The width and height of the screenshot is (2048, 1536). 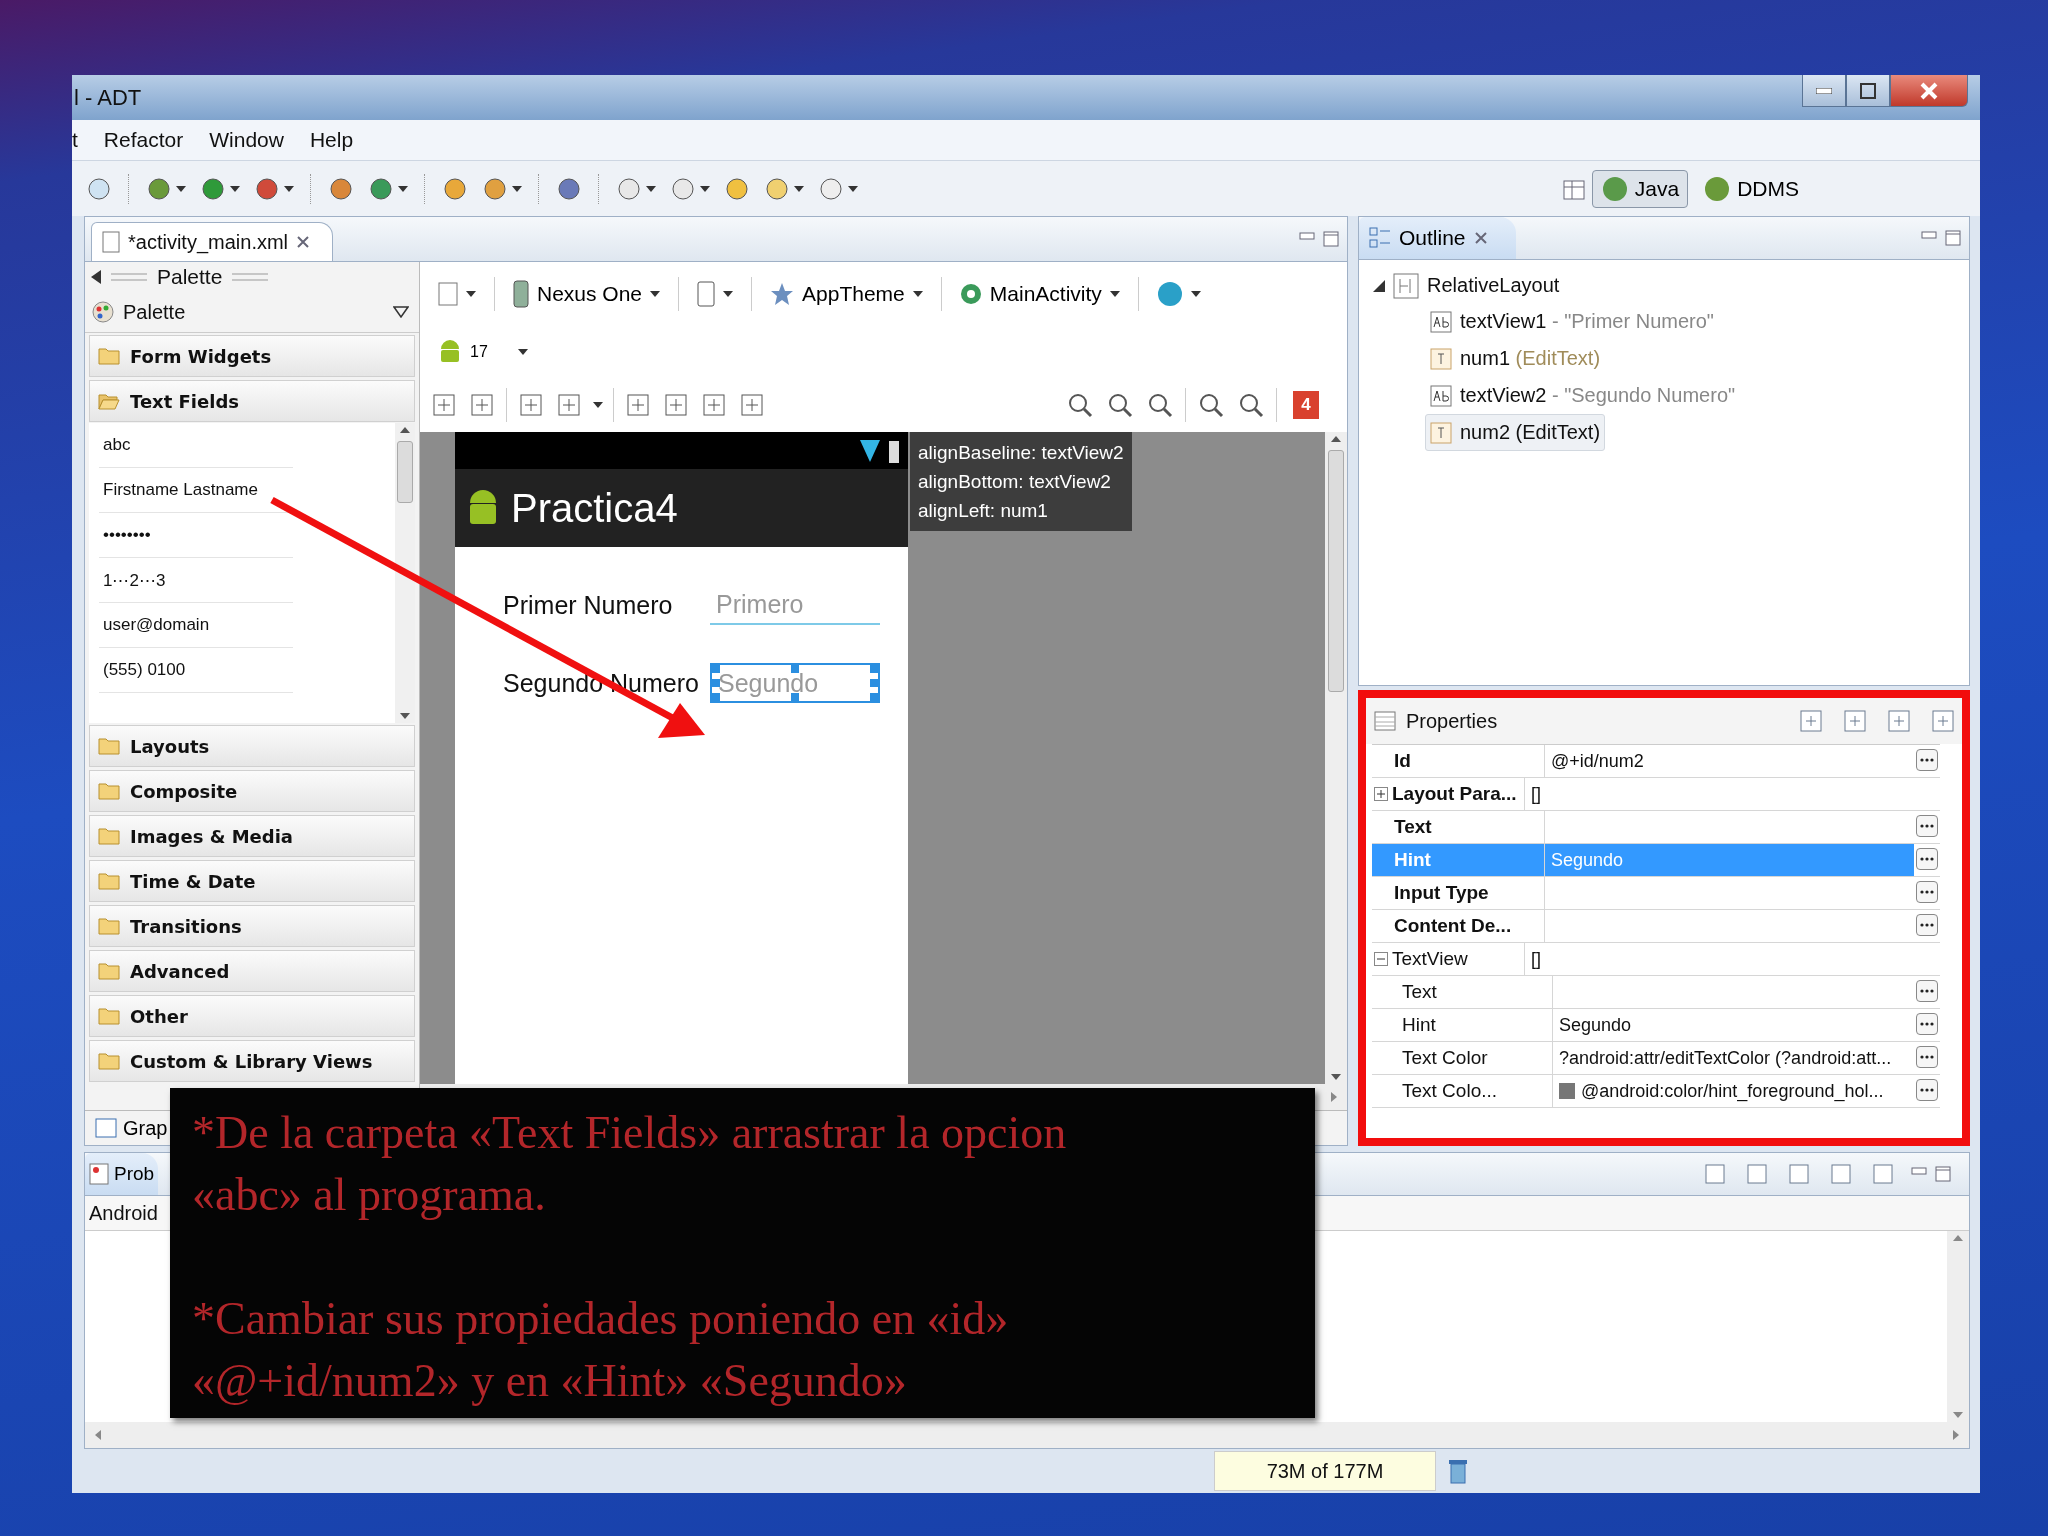 What do you see at coordinates (846, 294) in the screenshot?
I see `theme-dropdown: AppTheme` at bounding box center [846, 294].